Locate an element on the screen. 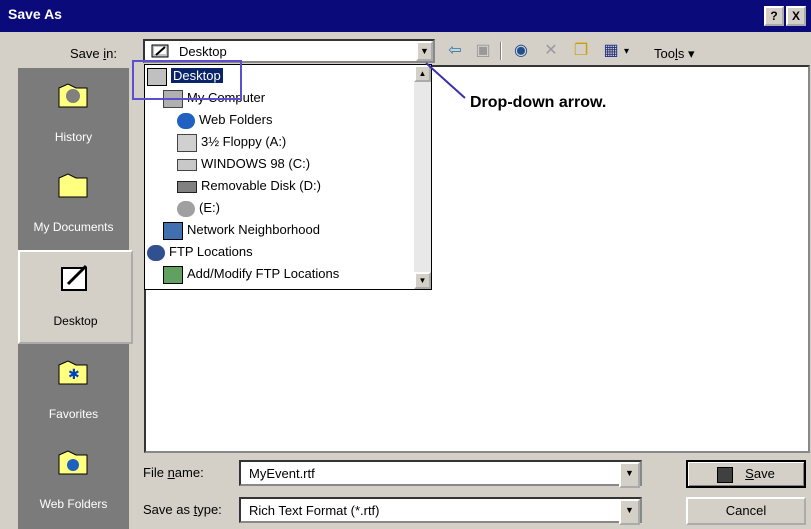 This screenshot has width=811, height=529. history-icon is located at coordinates (73, 95).